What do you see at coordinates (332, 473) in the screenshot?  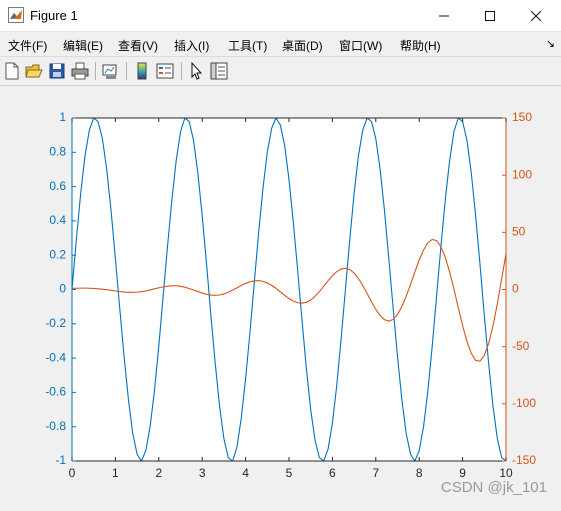 I see `x-tick-label: 6` at bounding box center [332, 473].